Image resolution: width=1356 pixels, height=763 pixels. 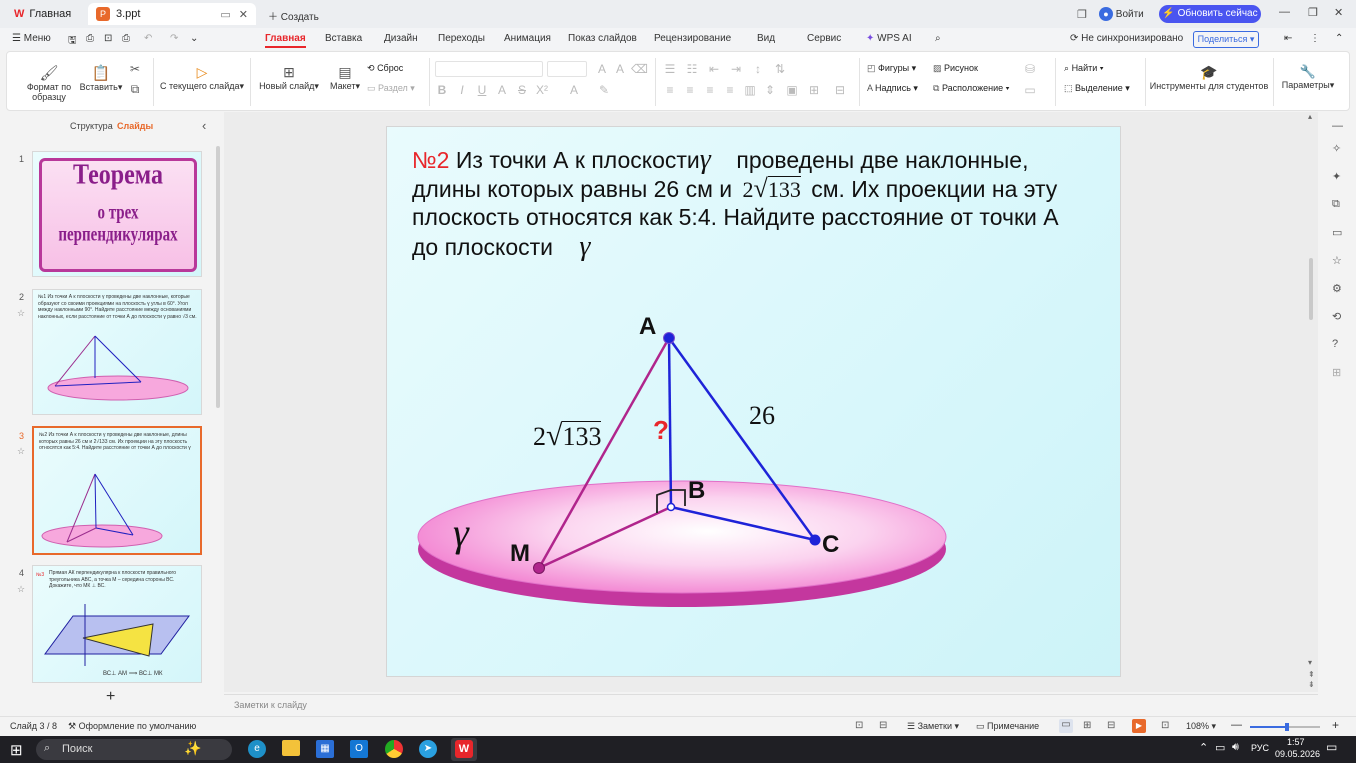 I want to click on new-slide-button: ⊞ Новый слайд▾, so click(x=289, y=78).